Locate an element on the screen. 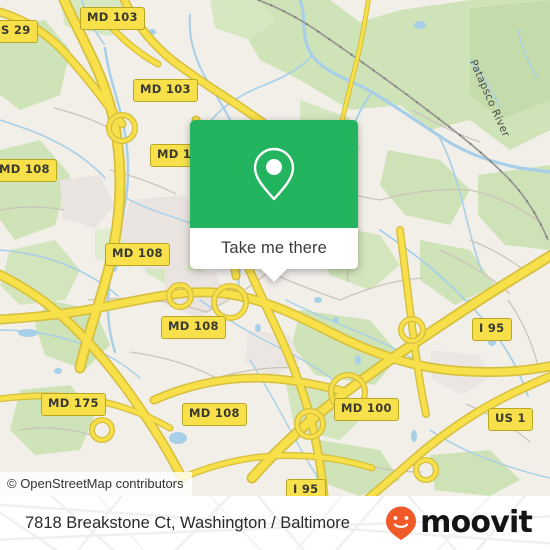  road-shield: MD 100 is located at coordinates (366, 409).